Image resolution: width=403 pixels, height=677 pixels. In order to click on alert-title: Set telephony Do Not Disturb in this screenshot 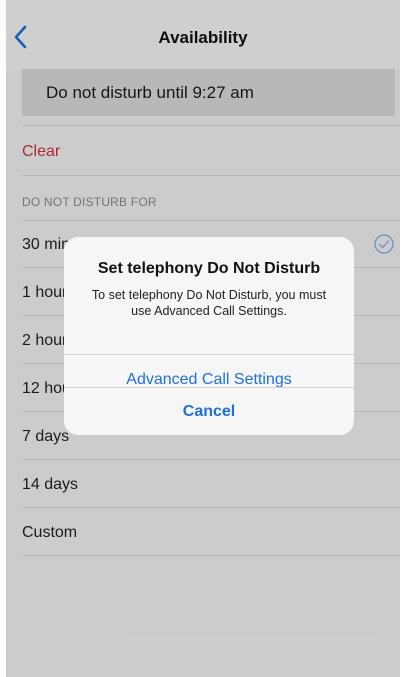, I will do `click(209, 268)`.